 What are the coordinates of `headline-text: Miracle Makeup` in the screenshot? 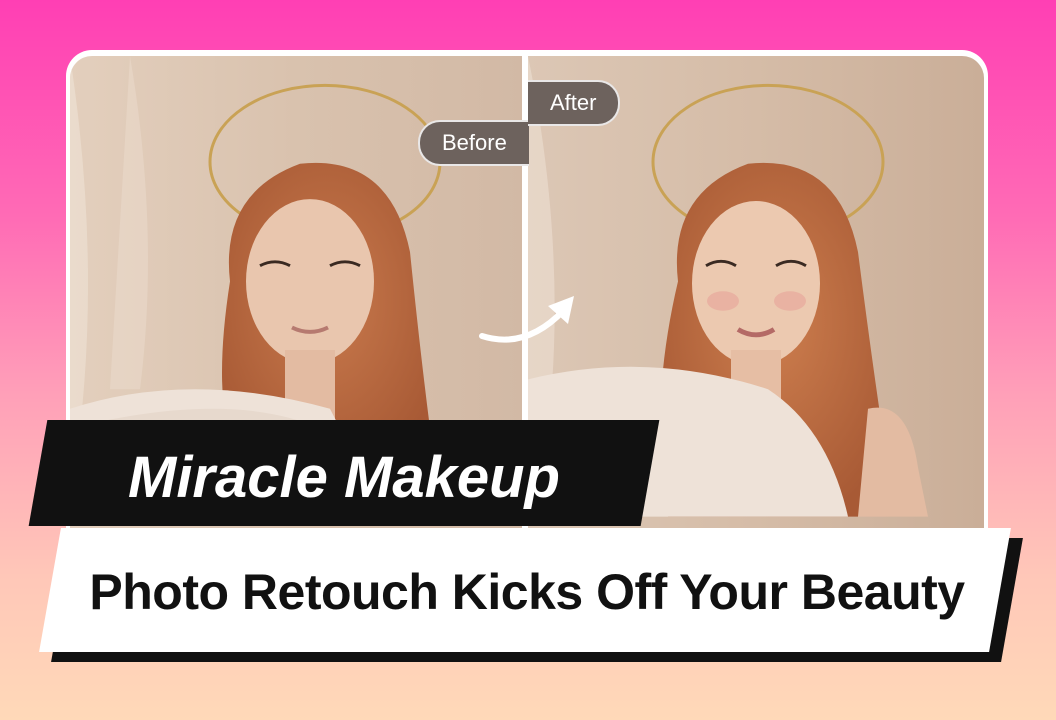 It's located at (344, 477).